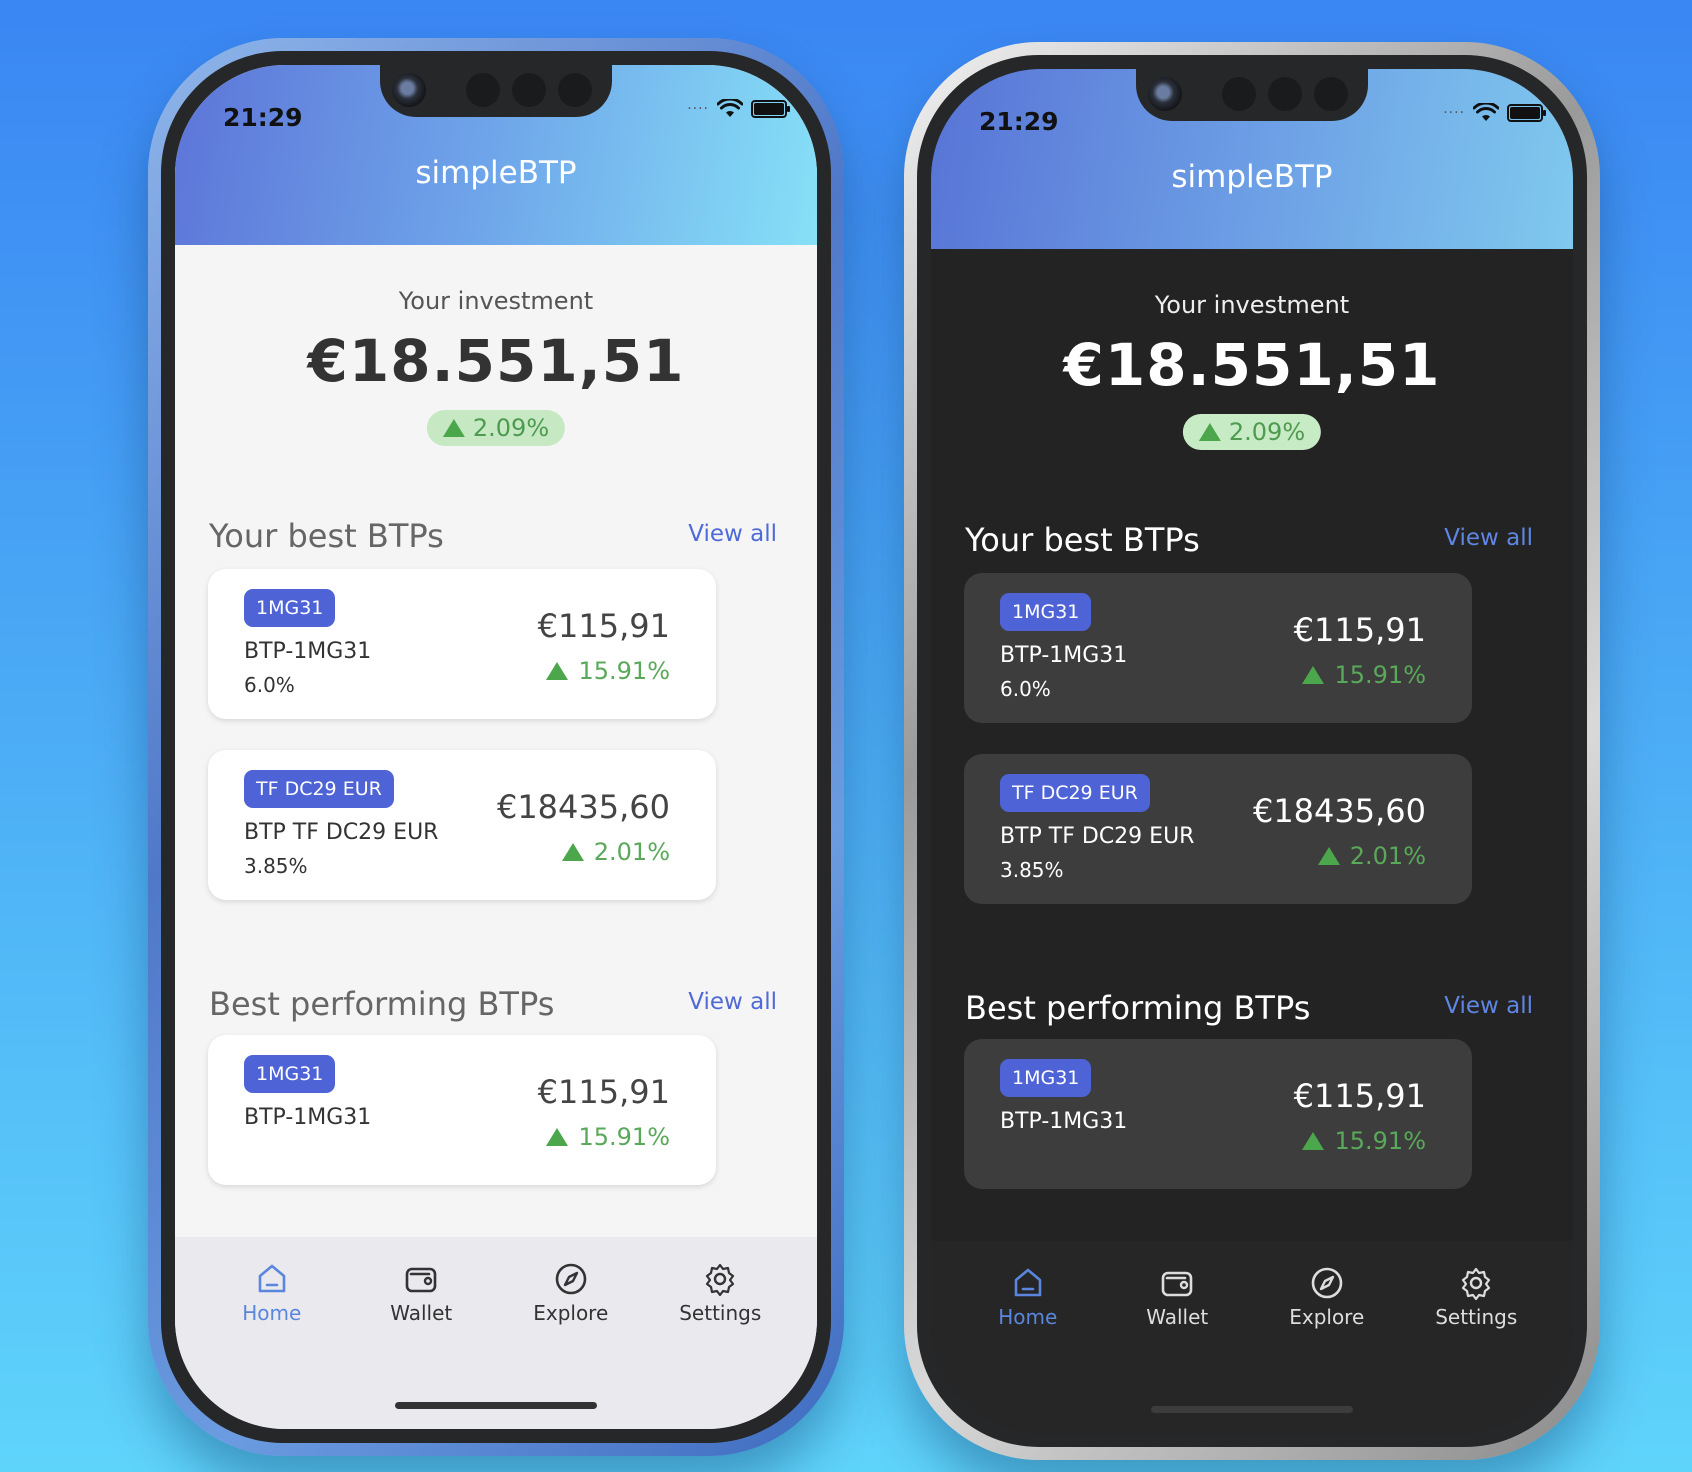  What do you see at coordinates (1097, 836) in the screenshot?
I see `btp-name: BTP TF DC29 EUR` at bounding box center [1097, 836].